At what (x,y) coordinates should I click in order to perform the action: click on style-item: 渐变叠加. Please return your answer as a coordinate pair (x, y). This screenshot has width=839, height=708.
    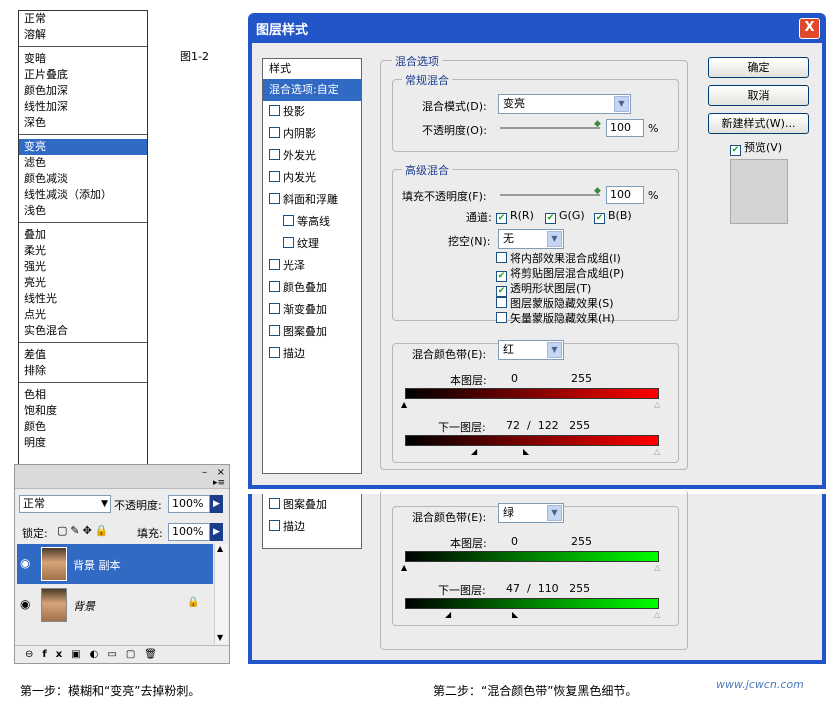
    Looking at the image, I should click on (312, 310).